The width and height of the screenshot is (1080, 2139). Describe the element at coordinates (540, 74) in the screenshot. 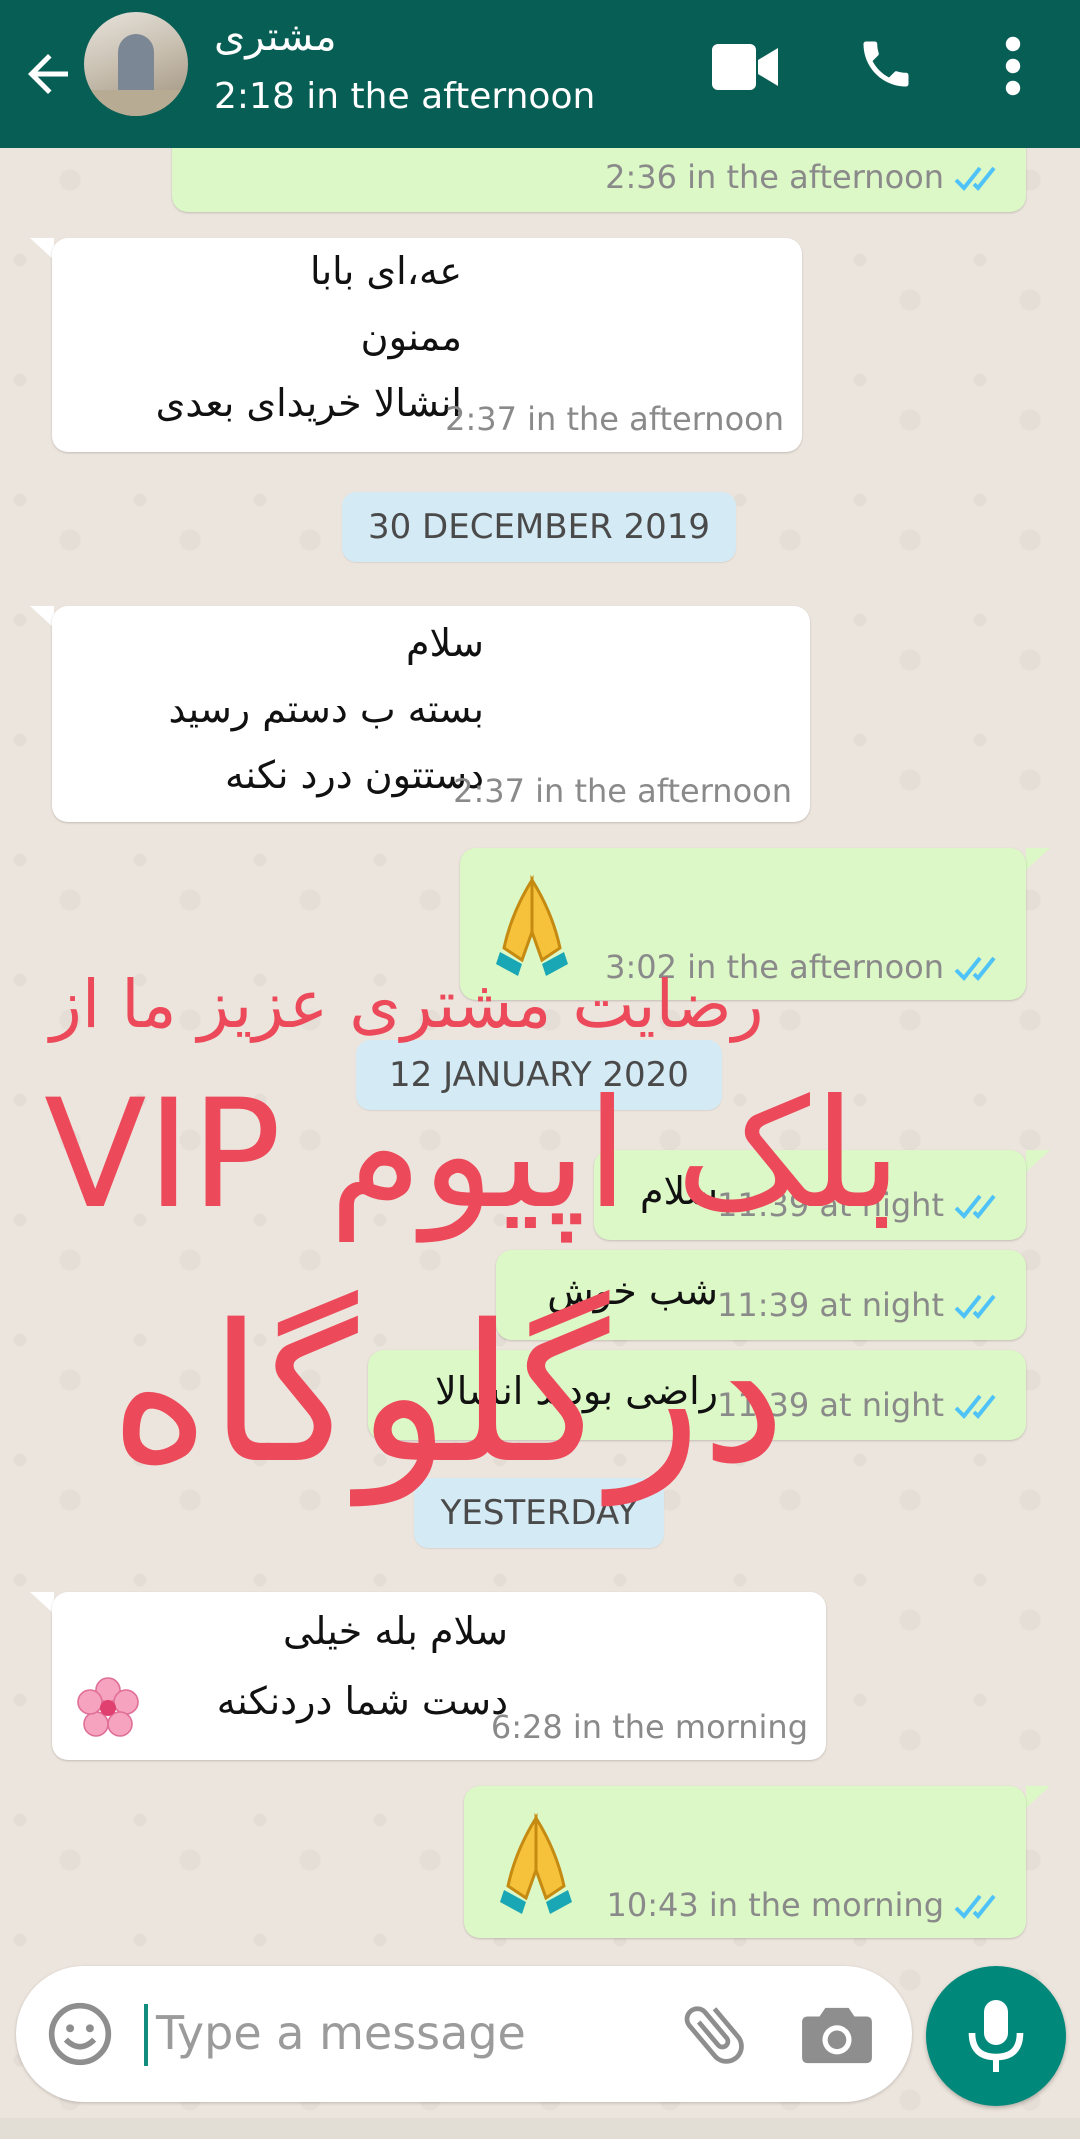

I see `chat-header: مشتری 2:18 in the afternoon` at that location.